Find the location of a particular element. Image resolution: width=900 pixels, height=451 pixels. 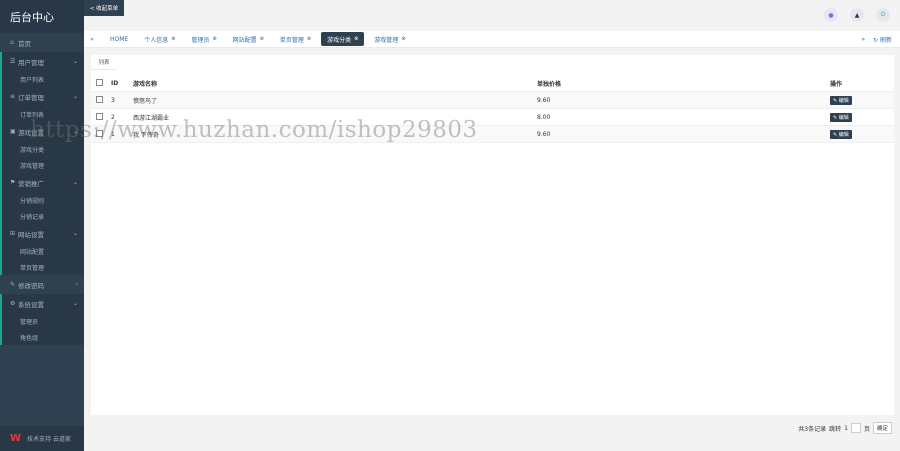

sidebar-sub-admins: 管理员 is located at coordinates (43, 321).